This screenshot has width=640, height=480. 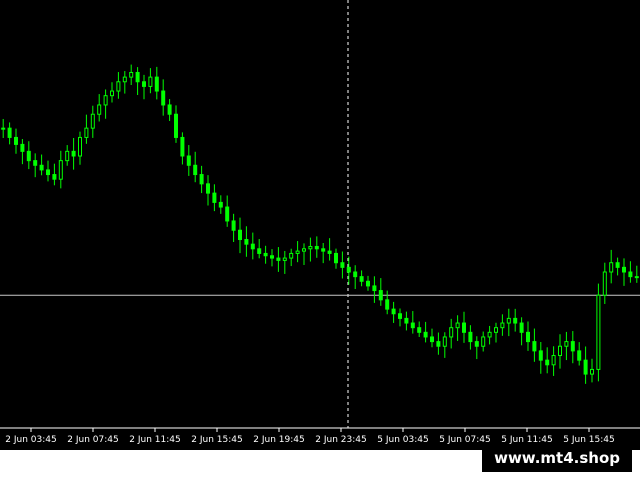 What do you see at coordinates (278, 440) in the screenshot?
I see `x-tick-label: 2 Jun 19:45` at bounding box center [278, 440].